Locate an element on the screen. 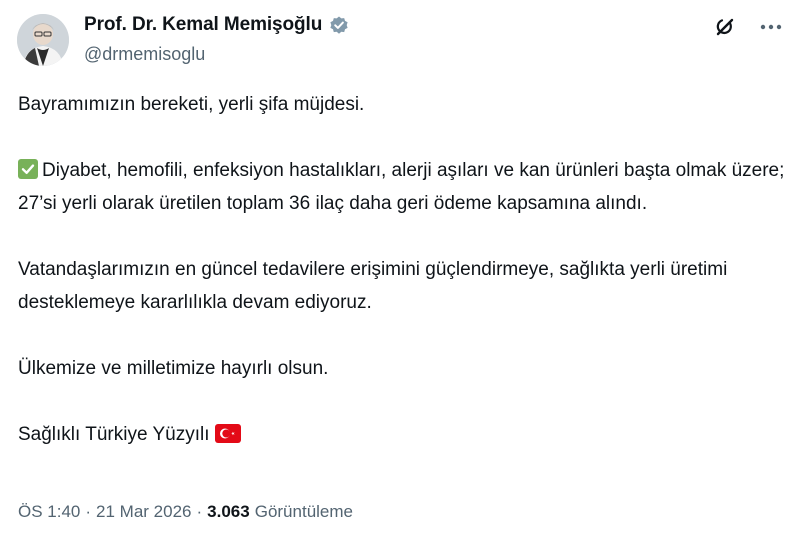  author-handle: @drmemisoglu is located at coordinates (144, 54).